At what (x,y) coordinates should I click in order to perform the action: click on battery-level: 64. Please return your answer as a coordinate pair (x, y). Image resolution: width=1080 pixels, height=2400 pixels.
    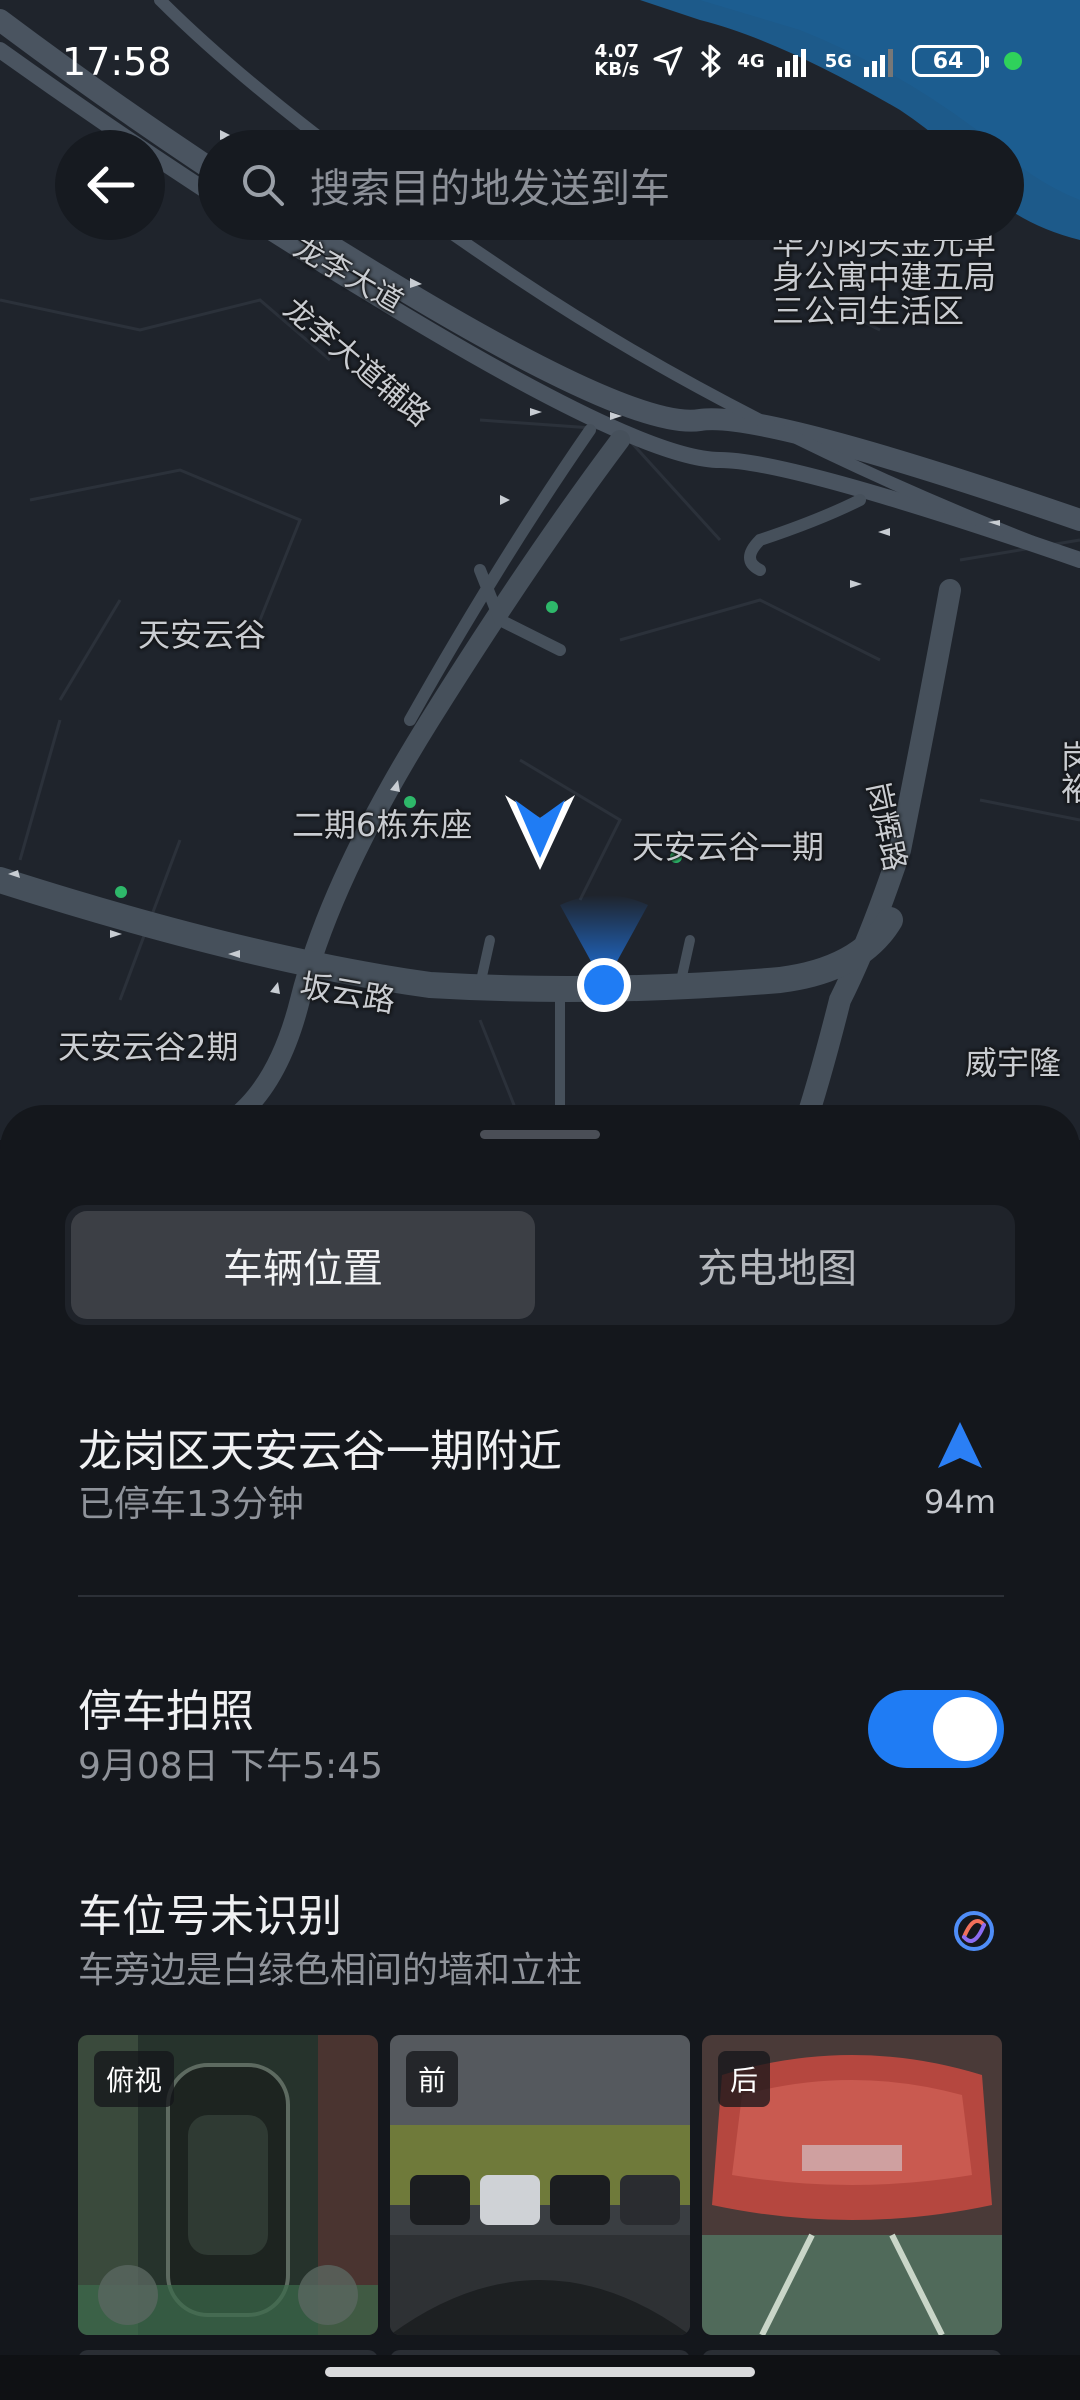
    Looking at the image, I should click on (948, 61).